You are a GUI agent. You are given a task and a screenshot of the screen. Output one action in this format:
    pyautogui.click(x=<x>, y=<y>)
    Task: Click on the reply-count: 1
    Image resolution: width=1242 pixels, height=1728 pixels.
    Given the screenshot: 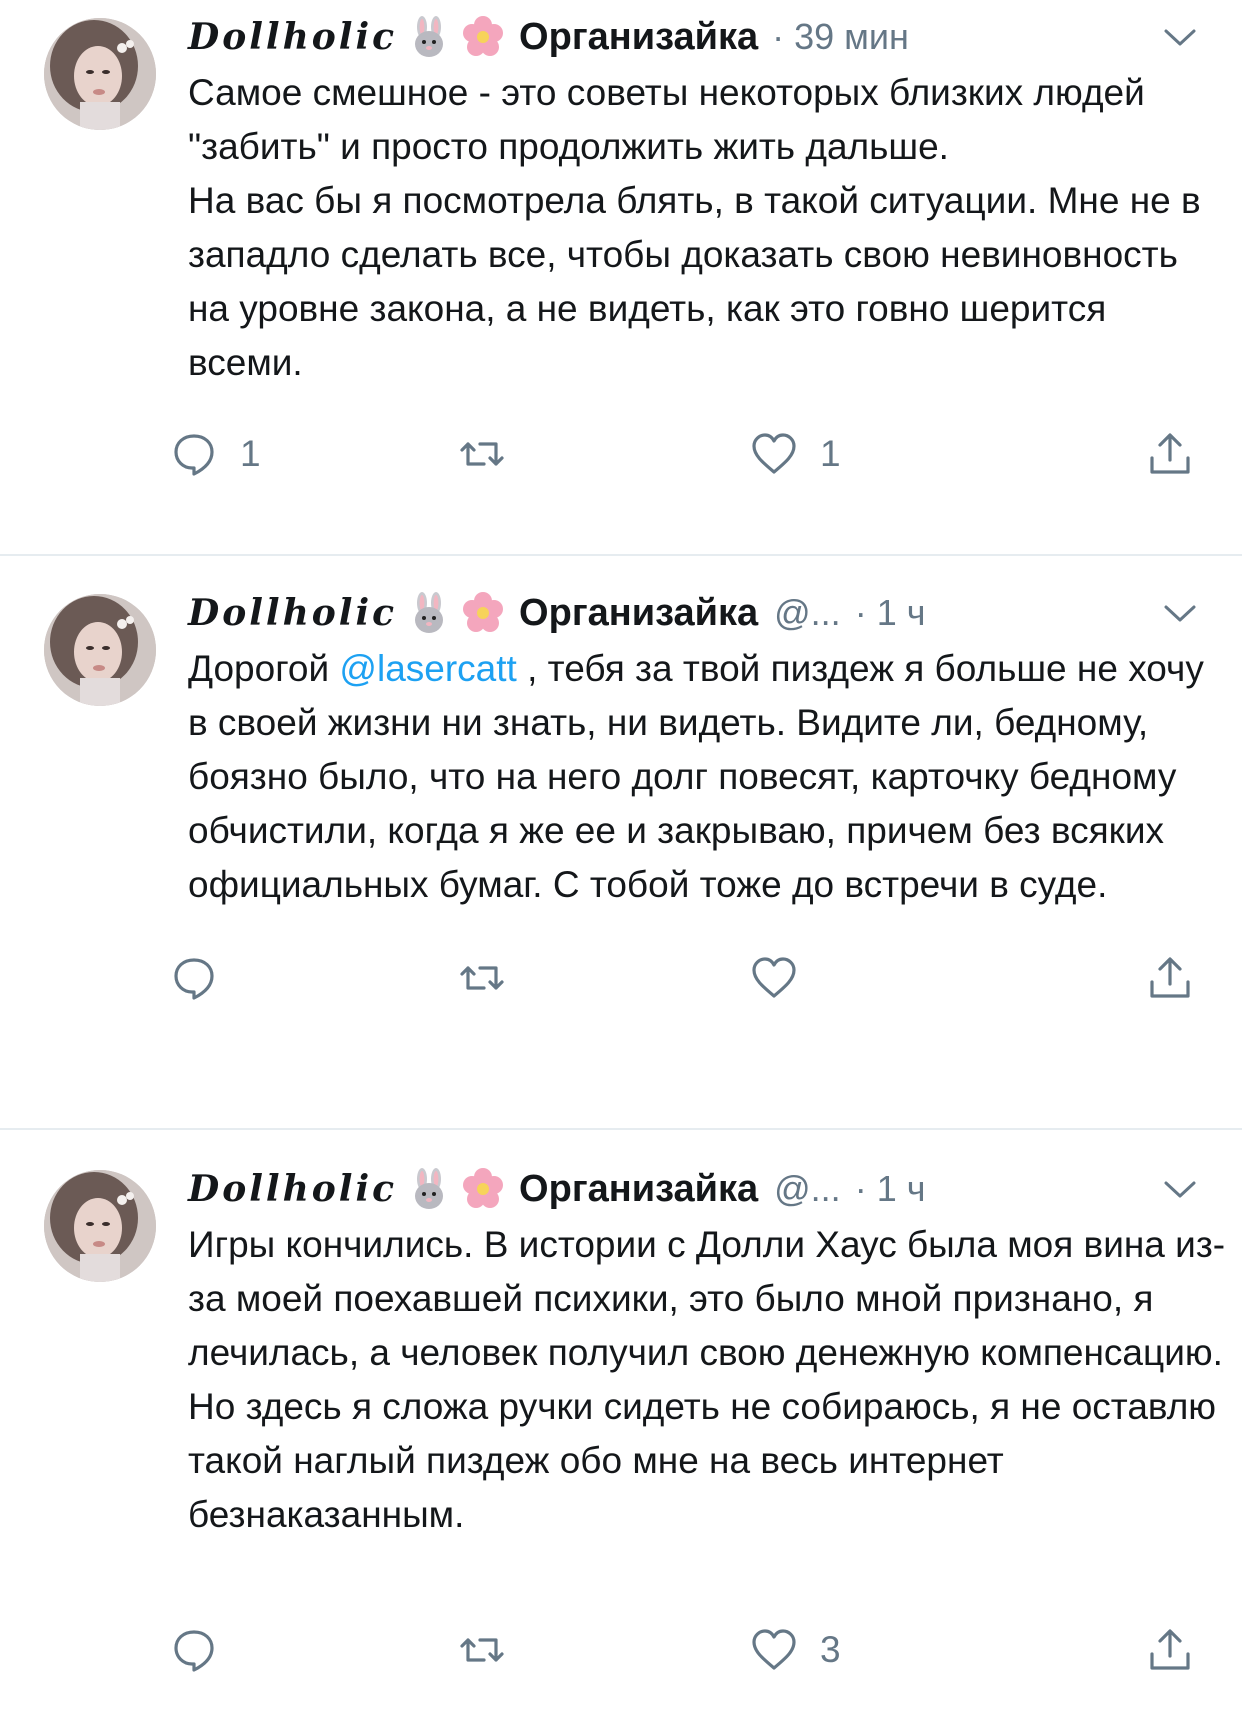 What is the action you would take?
    pyautogui.click(x=250, y=453)
    